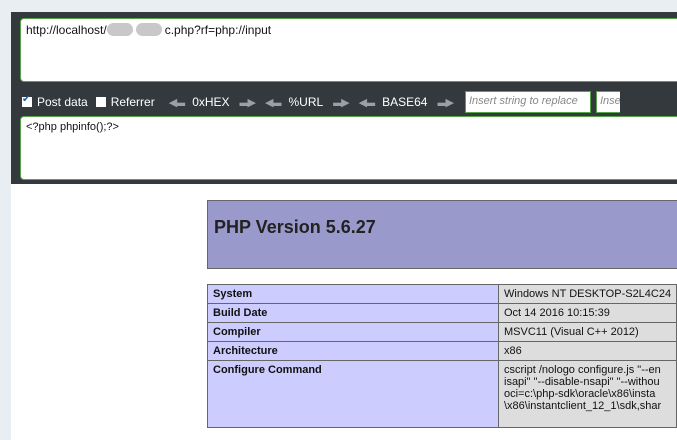 This screenshot has width=677, height=440. I want to click on replace-with-input: Insert, so click(607, 102).